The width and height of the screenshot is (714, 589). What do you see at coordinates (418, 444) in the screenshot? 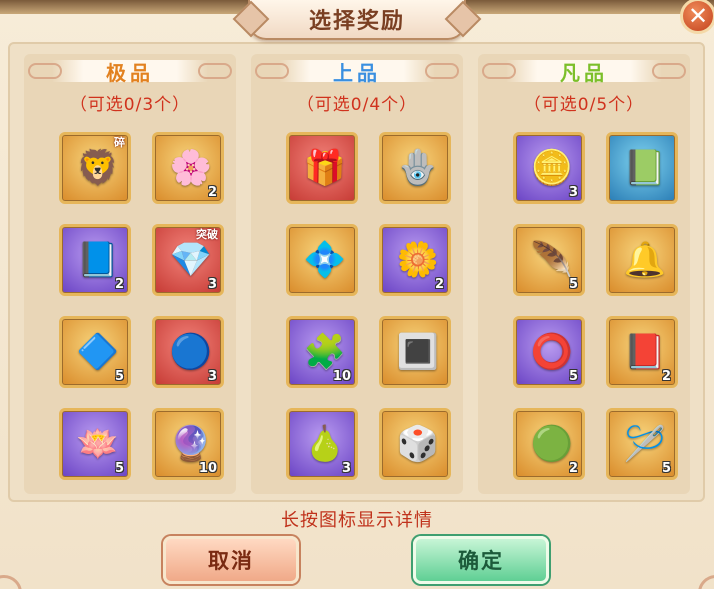
I see `dice-pouch-icon: 🎲` at bounding box center [418, 444].